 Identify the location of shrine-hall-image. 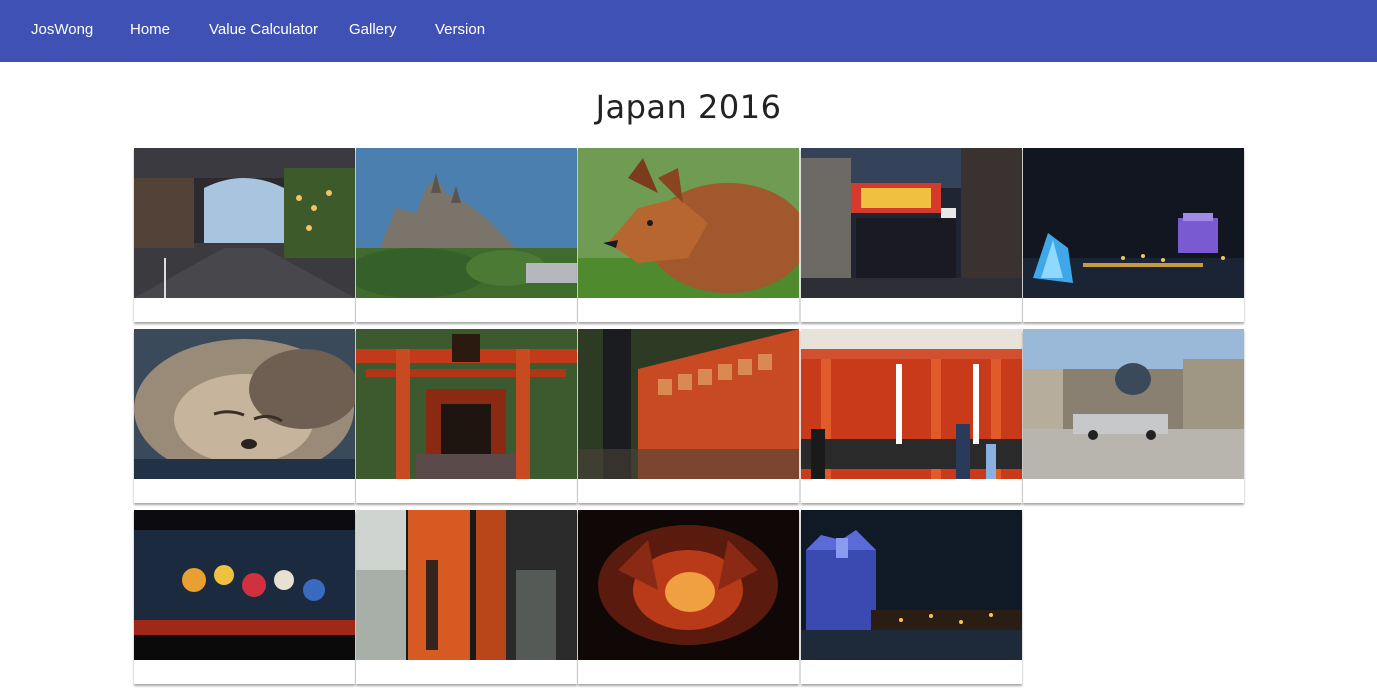
(911, 404).